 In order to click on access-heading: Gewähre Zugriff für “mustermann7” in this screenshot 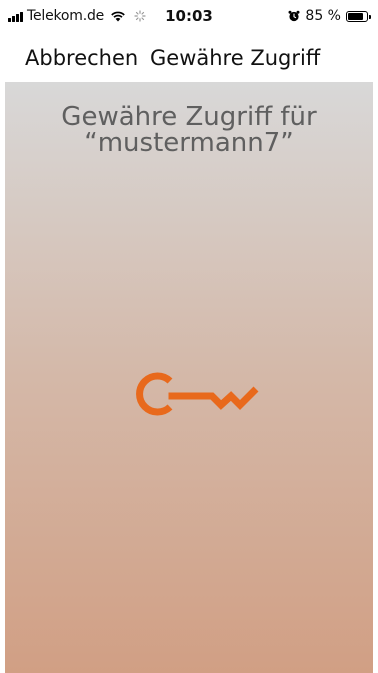, I will do `click(189, 130)`.